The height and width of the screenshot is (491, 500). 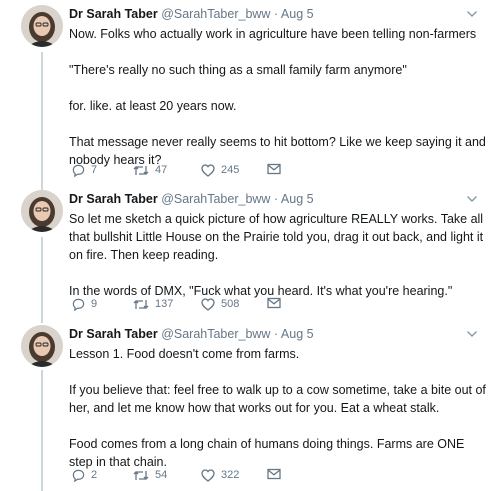 I want to click on retweet-count: 47, so click(x=161, y=170).